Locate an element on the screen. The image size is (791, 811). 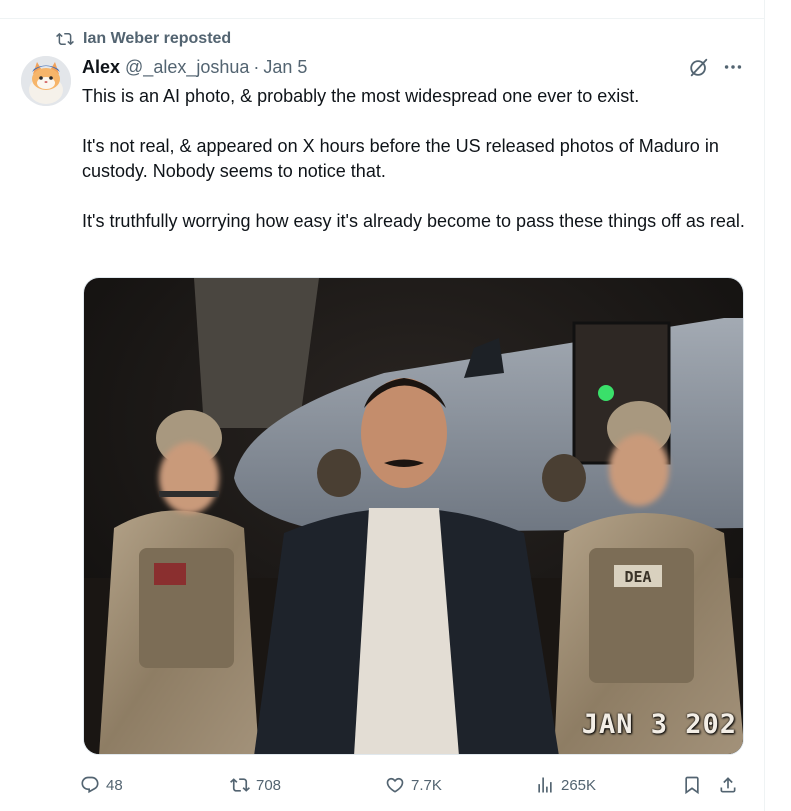
action-bar: 48 708 7.7K 265K is located at coordinates (412, 785).